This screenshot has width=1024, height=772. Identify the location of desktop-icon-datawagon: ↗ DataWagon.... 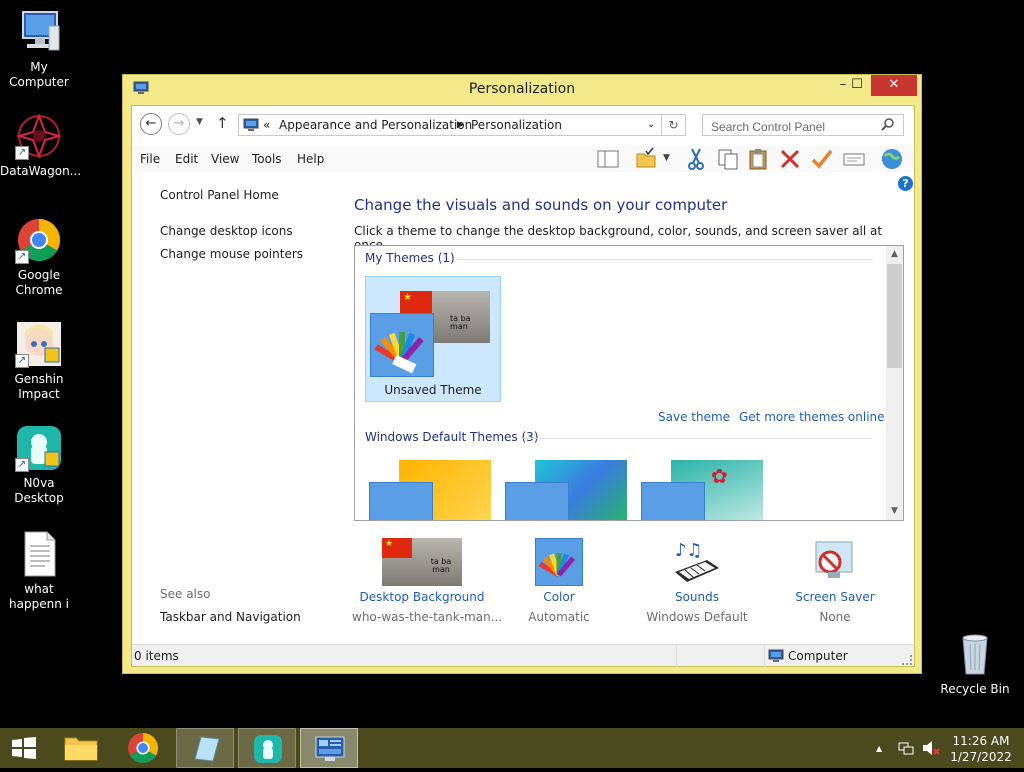
(40, 145).